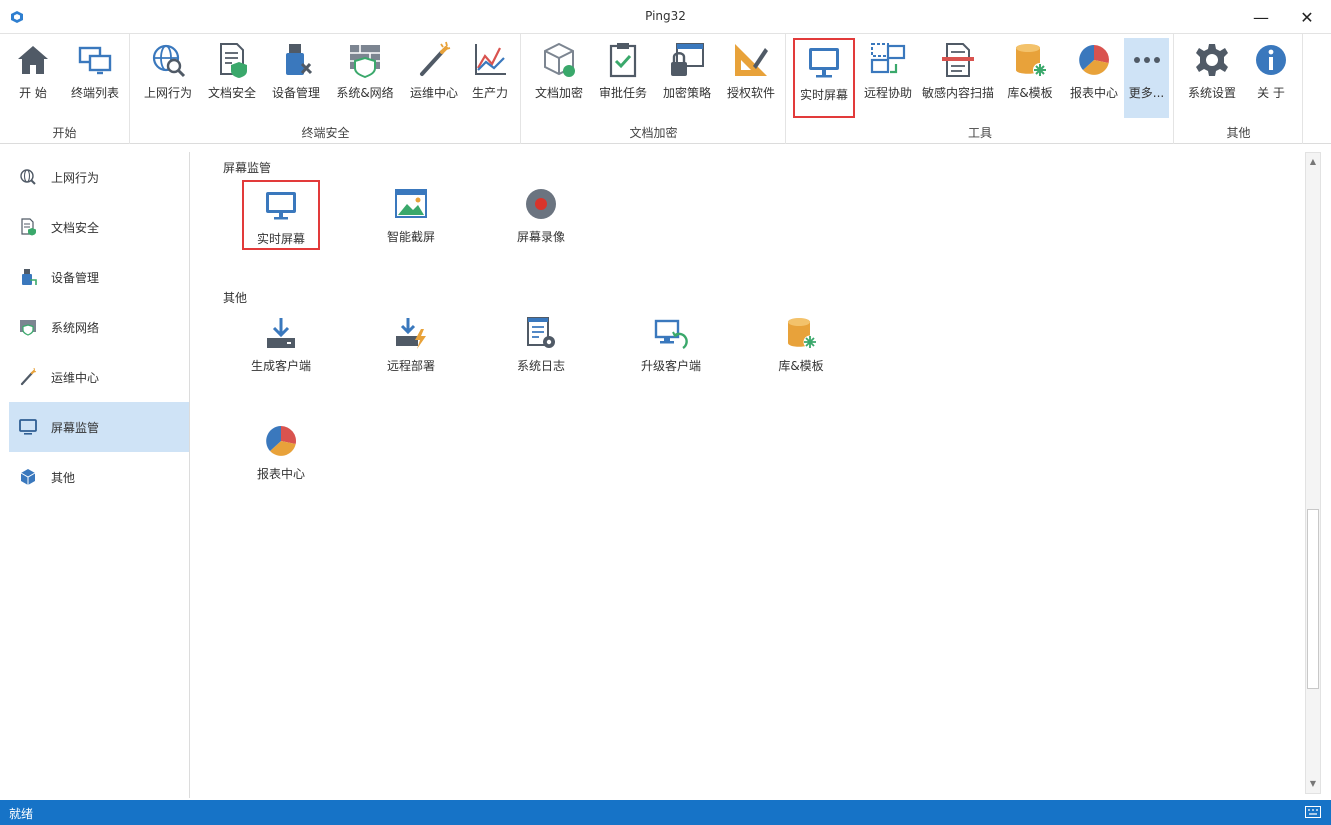 The width and height of the screenshot is (1331, 825). I want to click on system-log-icon, so click(541, 332).